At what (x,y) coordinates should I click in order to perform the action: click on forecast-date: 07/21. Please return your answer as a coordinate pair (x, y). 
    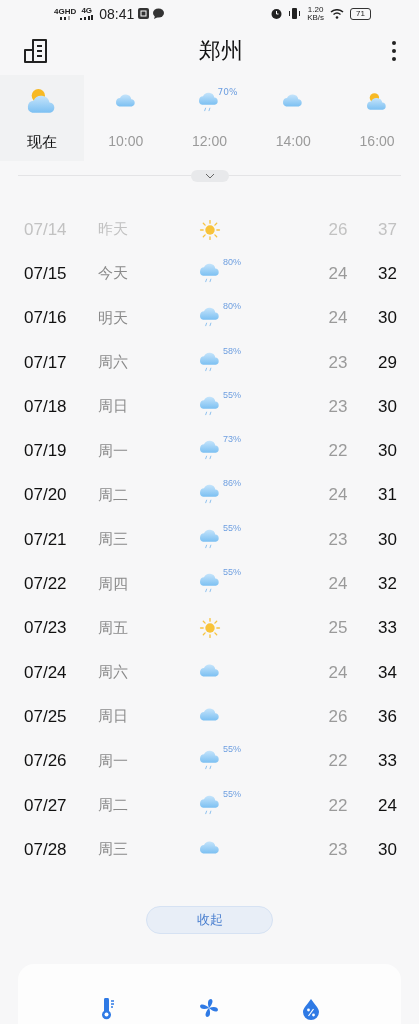
    Looking at the image, I should click on (46, 539).